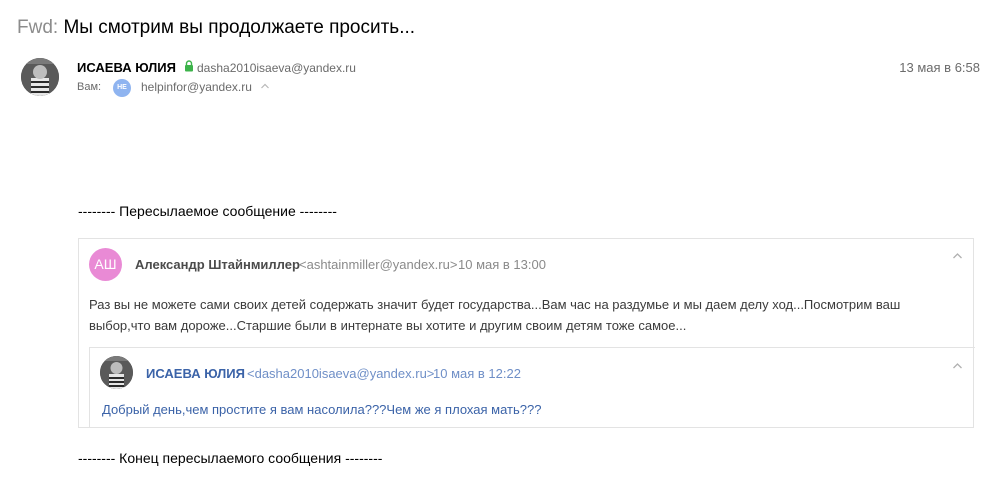 The width and height of the screenshot is (989, 487). Describe the element at coordinates (89, 87) in the screenshot. I see `recipient-label: Вам:` at that location.